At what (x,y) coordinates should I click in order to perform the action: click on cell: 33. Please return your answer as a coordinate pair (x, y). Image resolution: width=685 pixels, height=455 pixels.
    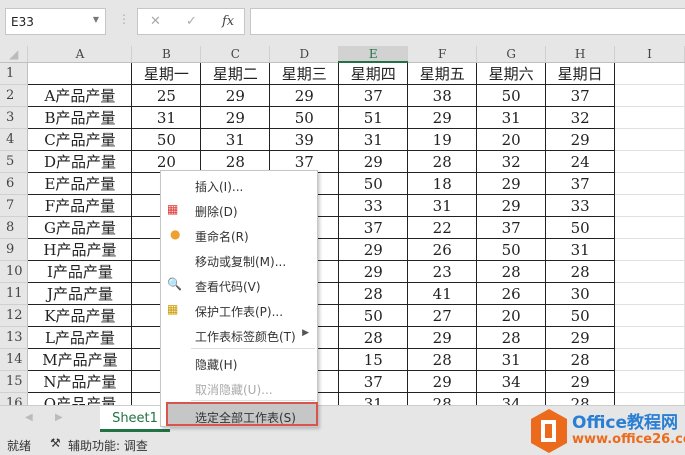
    Looking at the image, I should click on (373, 205).